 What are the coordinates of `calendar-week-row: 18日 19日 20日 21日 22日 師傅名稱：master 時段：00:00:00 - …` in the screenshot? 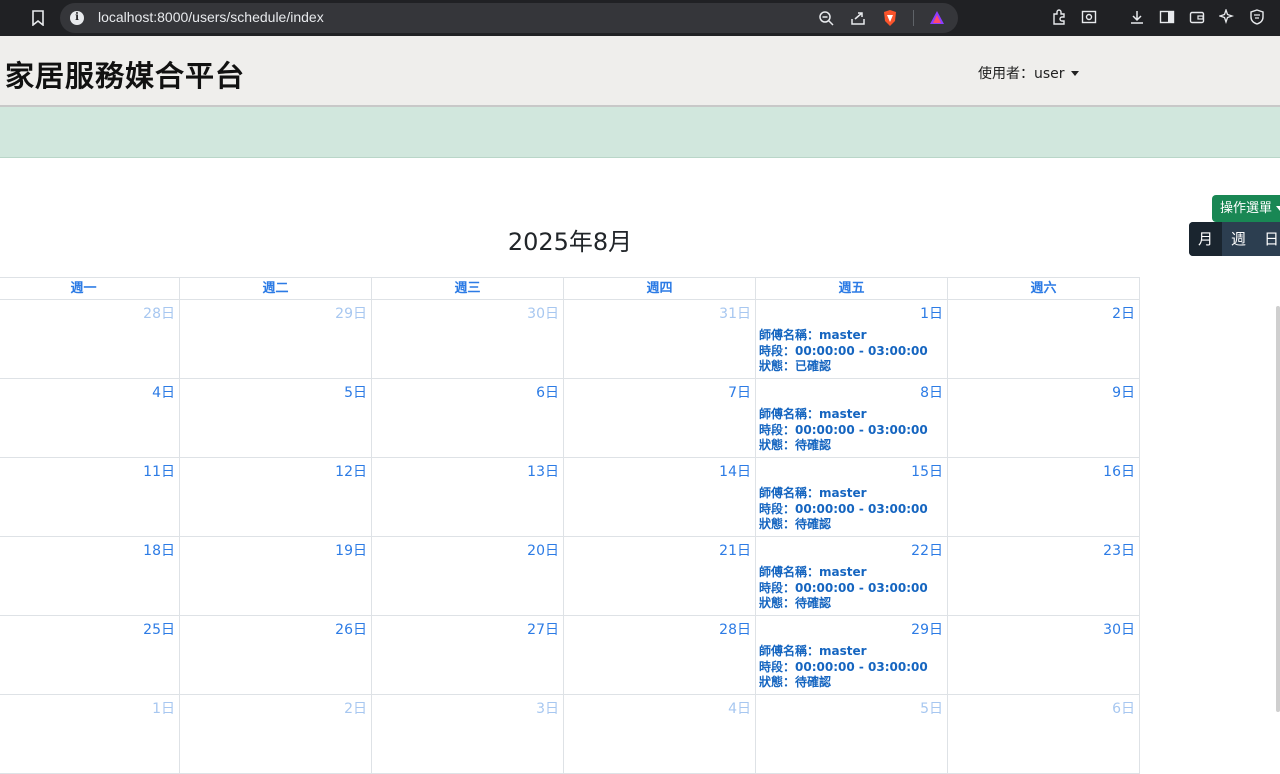 It's located at (570, 576).